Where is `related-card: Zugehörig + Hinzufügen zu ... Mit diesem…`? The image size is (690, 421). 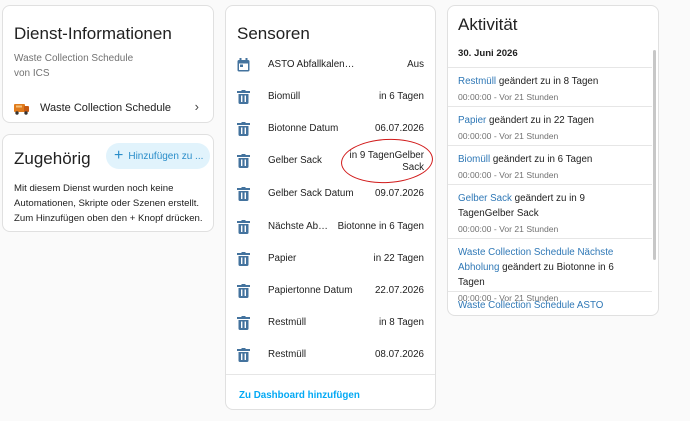
related-card: Zugehörig + Hinzufügen zu ... Mit diesem… is located at coordinates (108, 183).